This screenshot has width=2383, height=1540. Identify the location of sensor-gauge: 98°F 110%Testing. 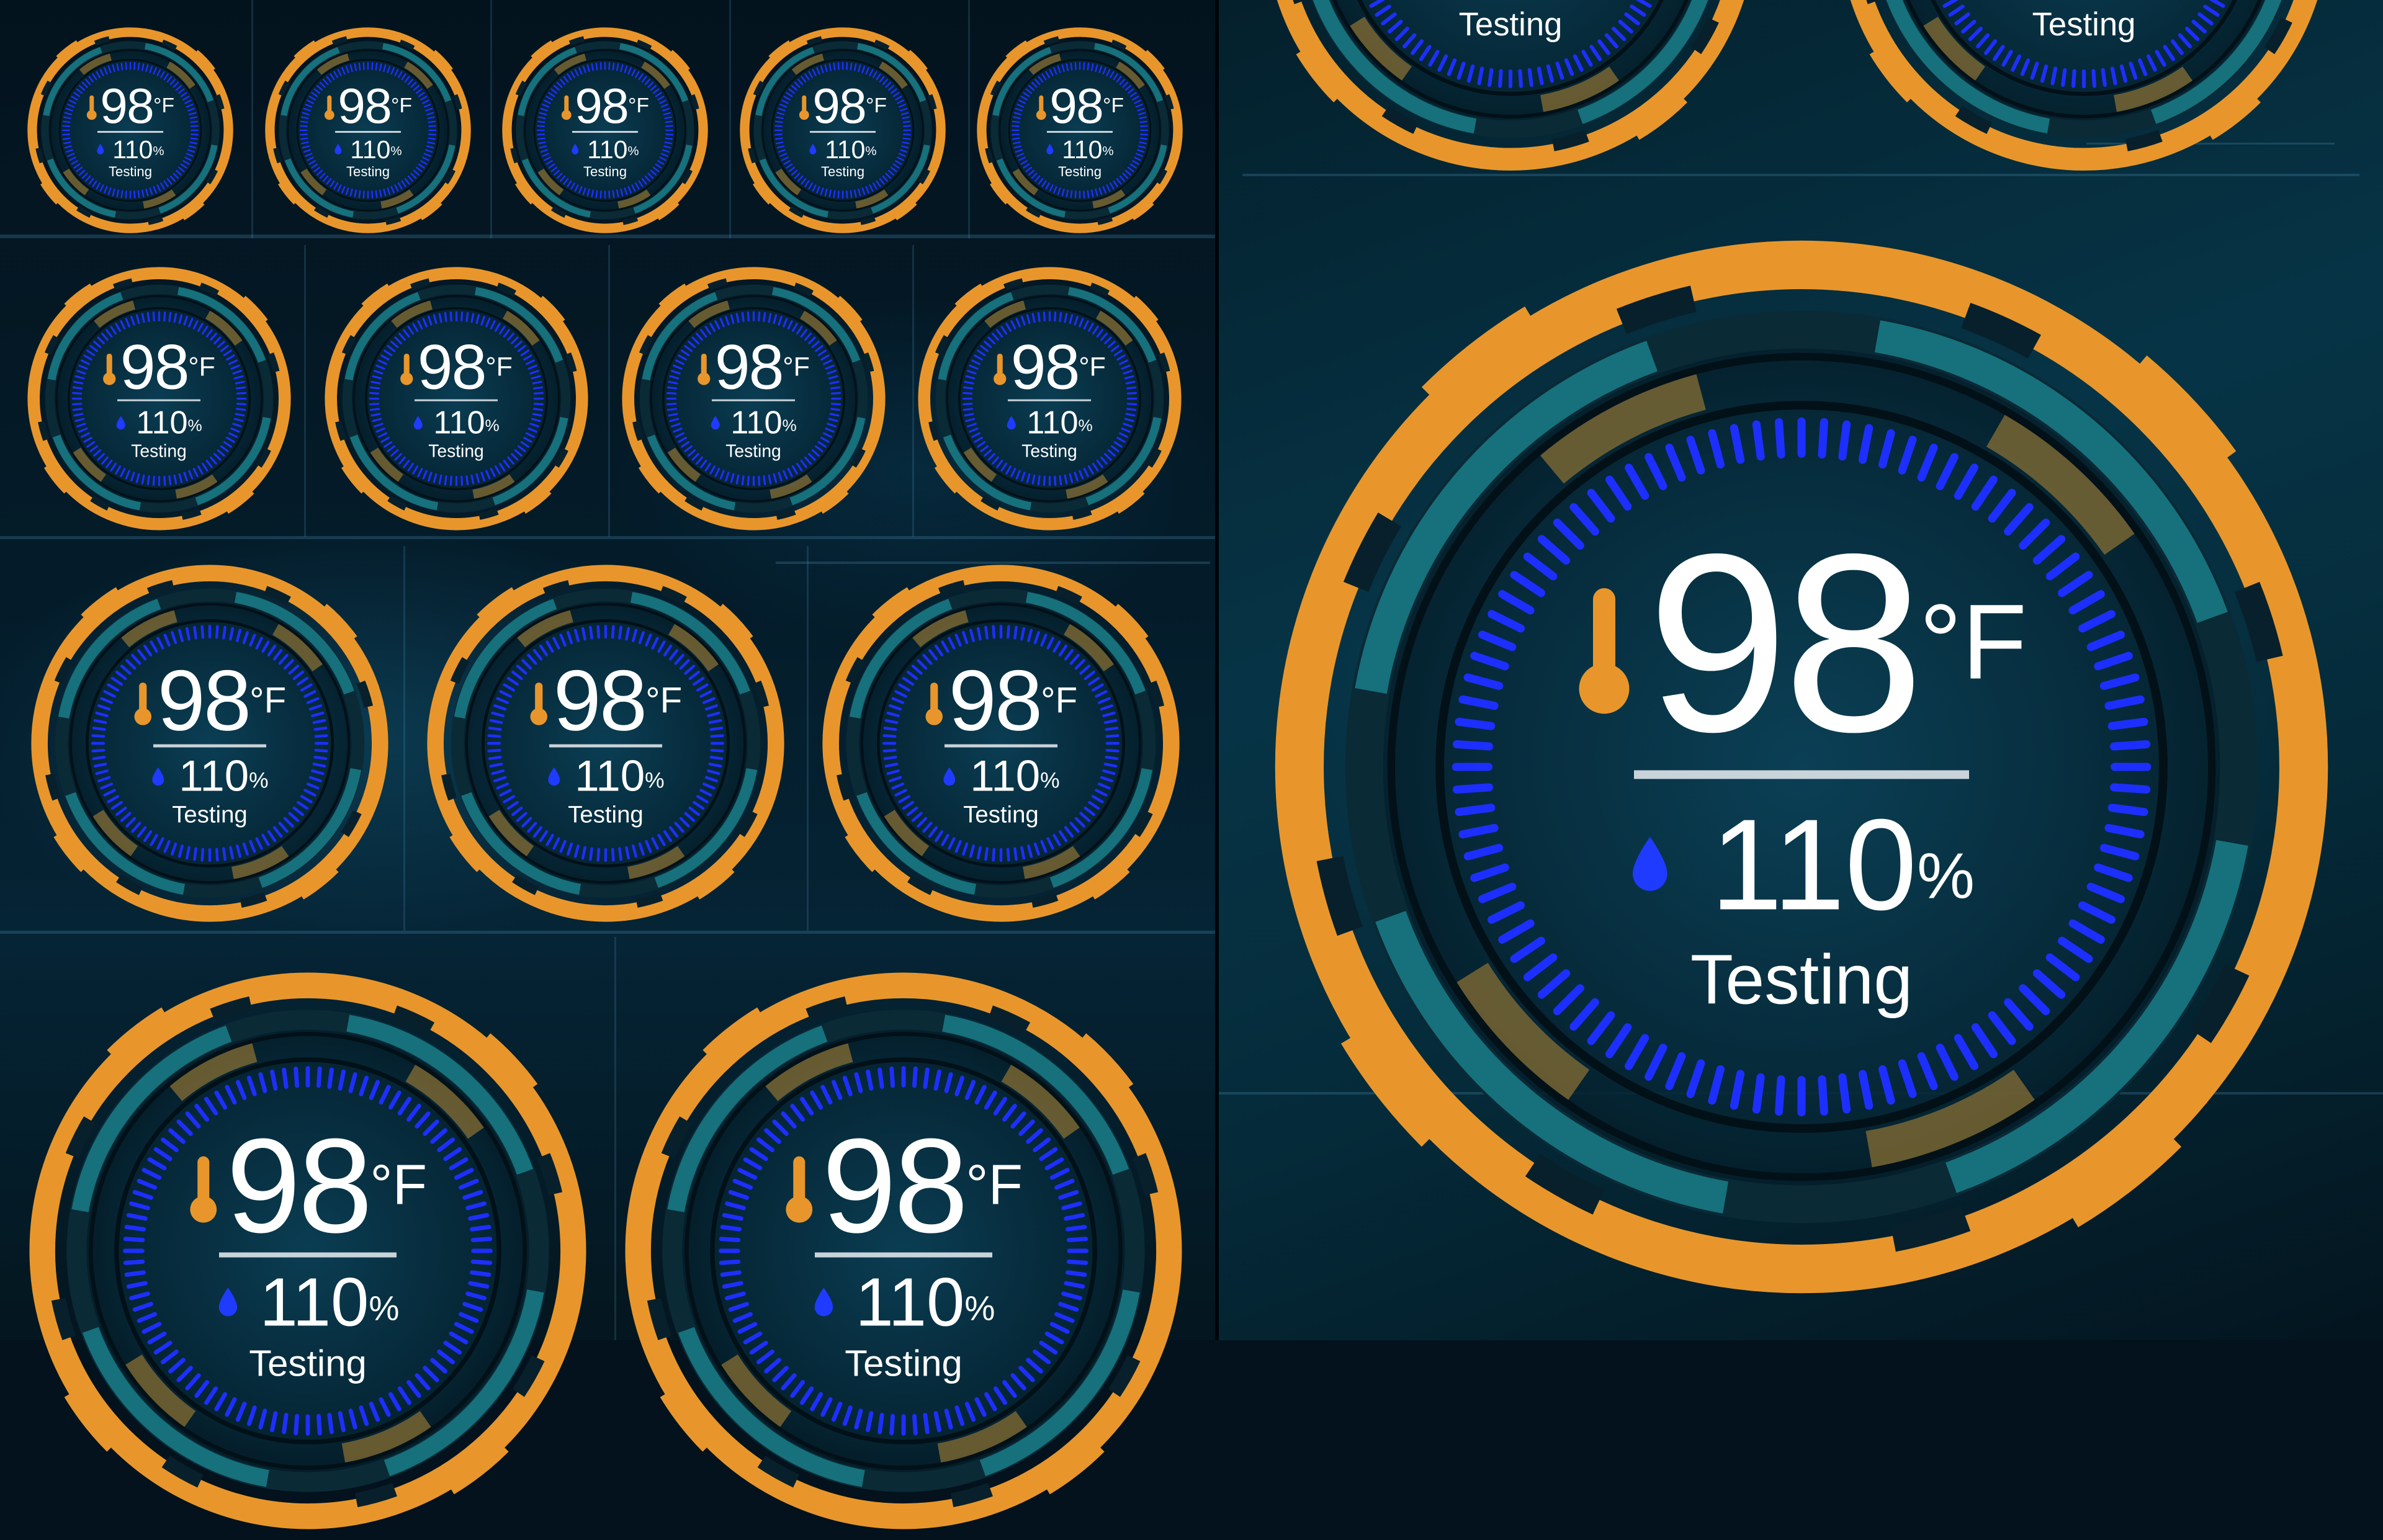
(1079, 130).